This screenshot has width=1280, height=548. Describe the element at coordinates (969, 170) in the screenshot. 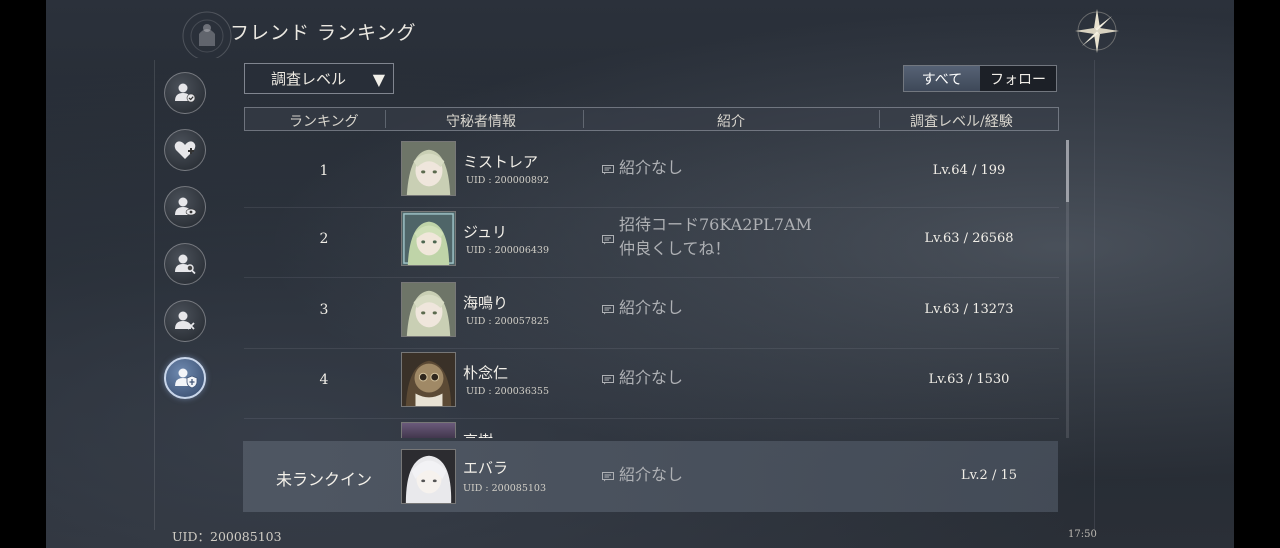

I see `level-exp: Lv.64 / 199` at that location.